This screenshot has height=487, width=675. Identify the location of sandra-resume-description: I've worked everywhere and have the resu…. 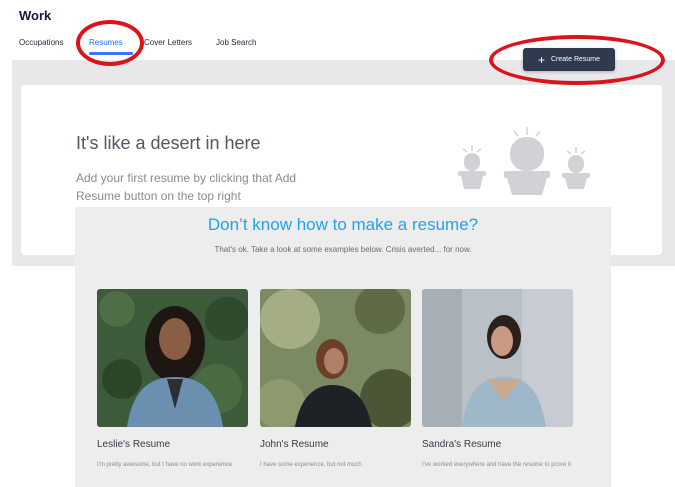
(496, 465).